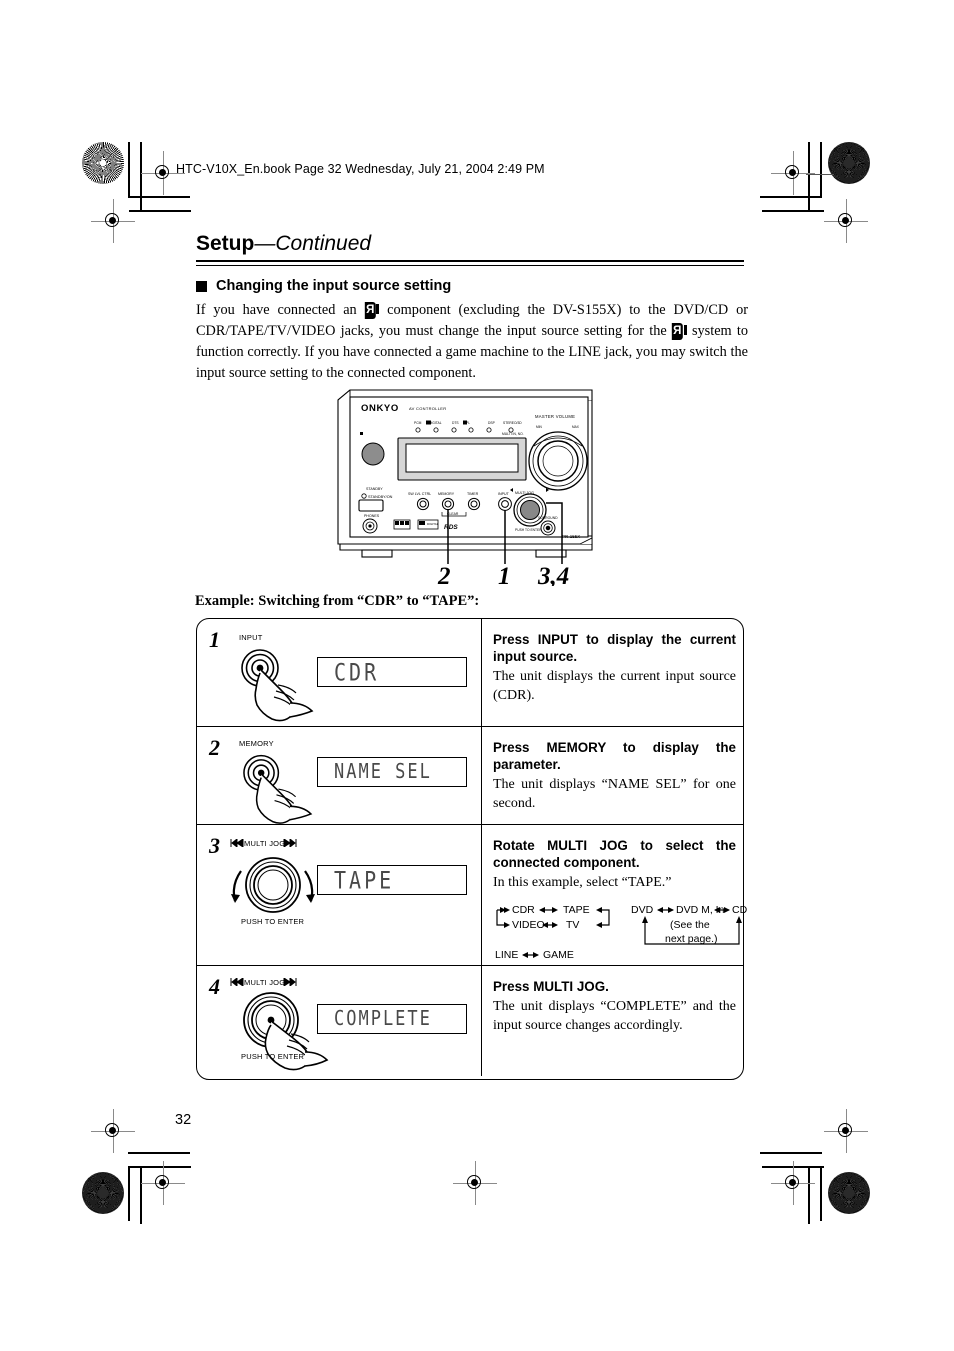 Image resolution: width=954 pixels, height=1351 pixels. I want to click on cycle-note-line1: (See the, so click(690, 925).